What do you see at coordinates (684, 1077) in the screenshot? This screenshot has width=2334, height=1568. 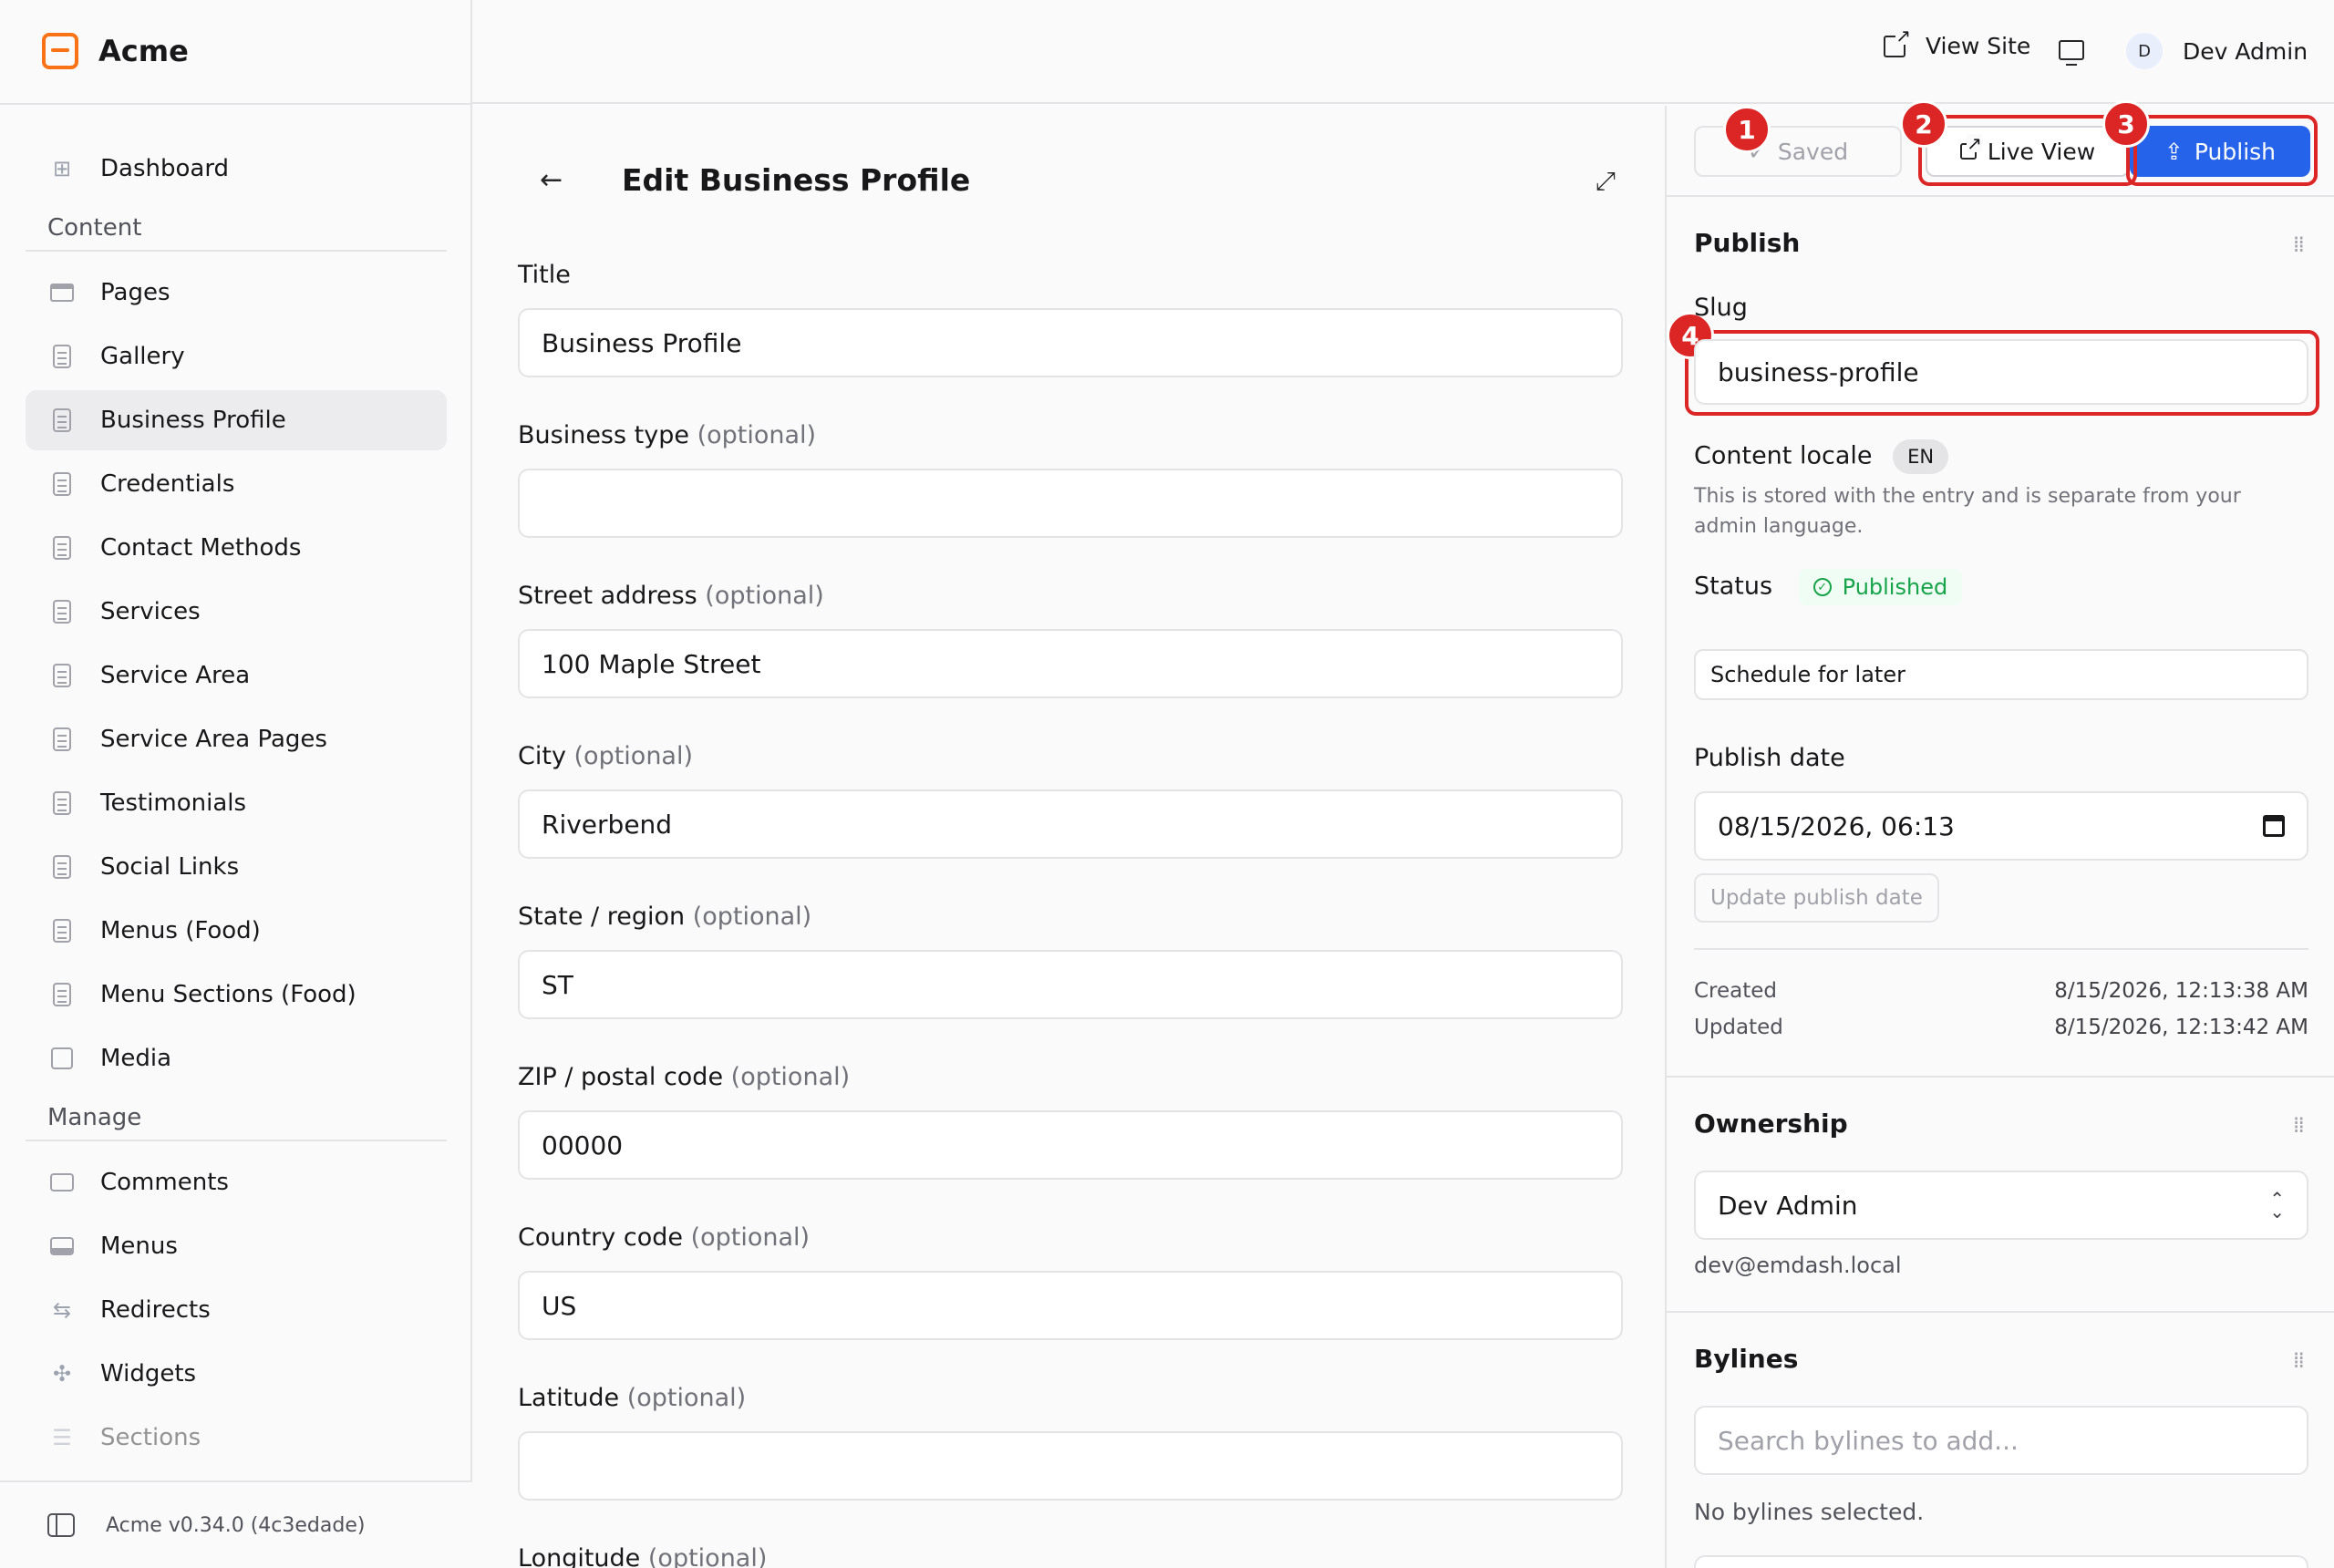 I see `field-label: ZIP / postal code (optional)` at bounding box center [684, 1077].